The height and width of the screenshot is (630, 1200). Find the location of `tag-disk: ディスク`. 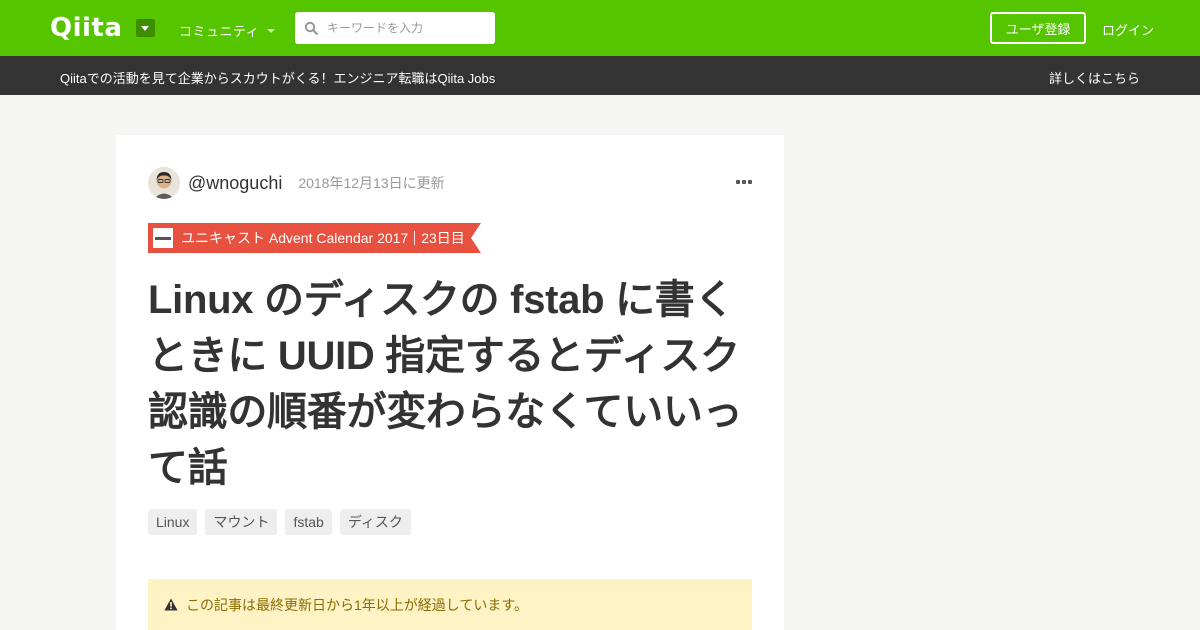

tag-disk: ディスク is located at coordinates (375, 522).